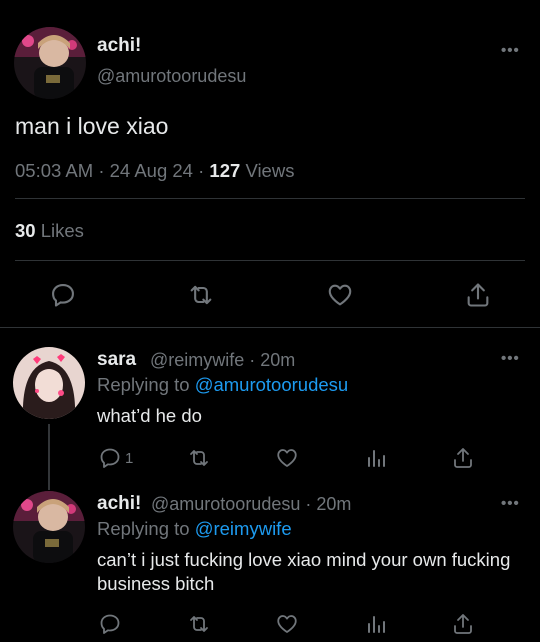 The height and width of the screenshot is (642, 540). What do you see at coordinates (129, 458) in the screenshot?
I see `reply-count: 1` at bounding box center [129, 458].